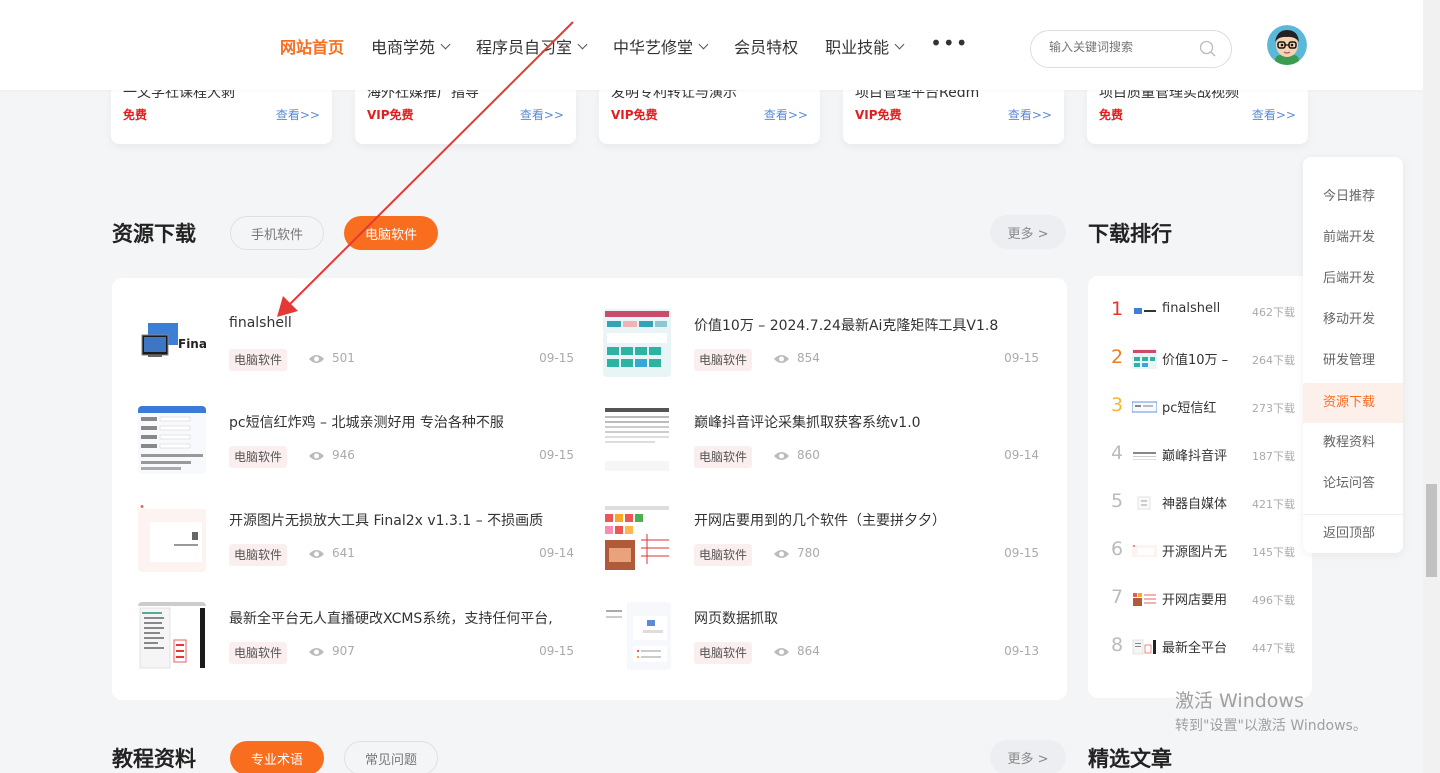 The height and width of the screenshot is (773, 1440). I want to click on ranking-item-title: 神器自媒体, so click(1194, 502).